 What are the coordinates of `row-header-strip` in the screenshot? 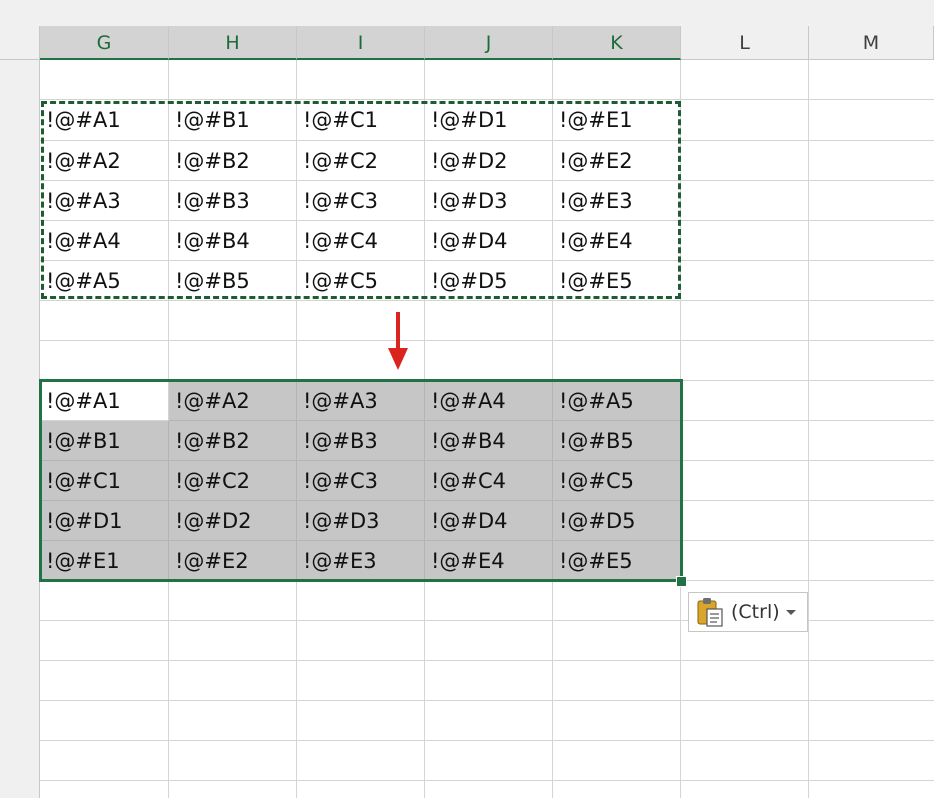 It's located at (20, 429).